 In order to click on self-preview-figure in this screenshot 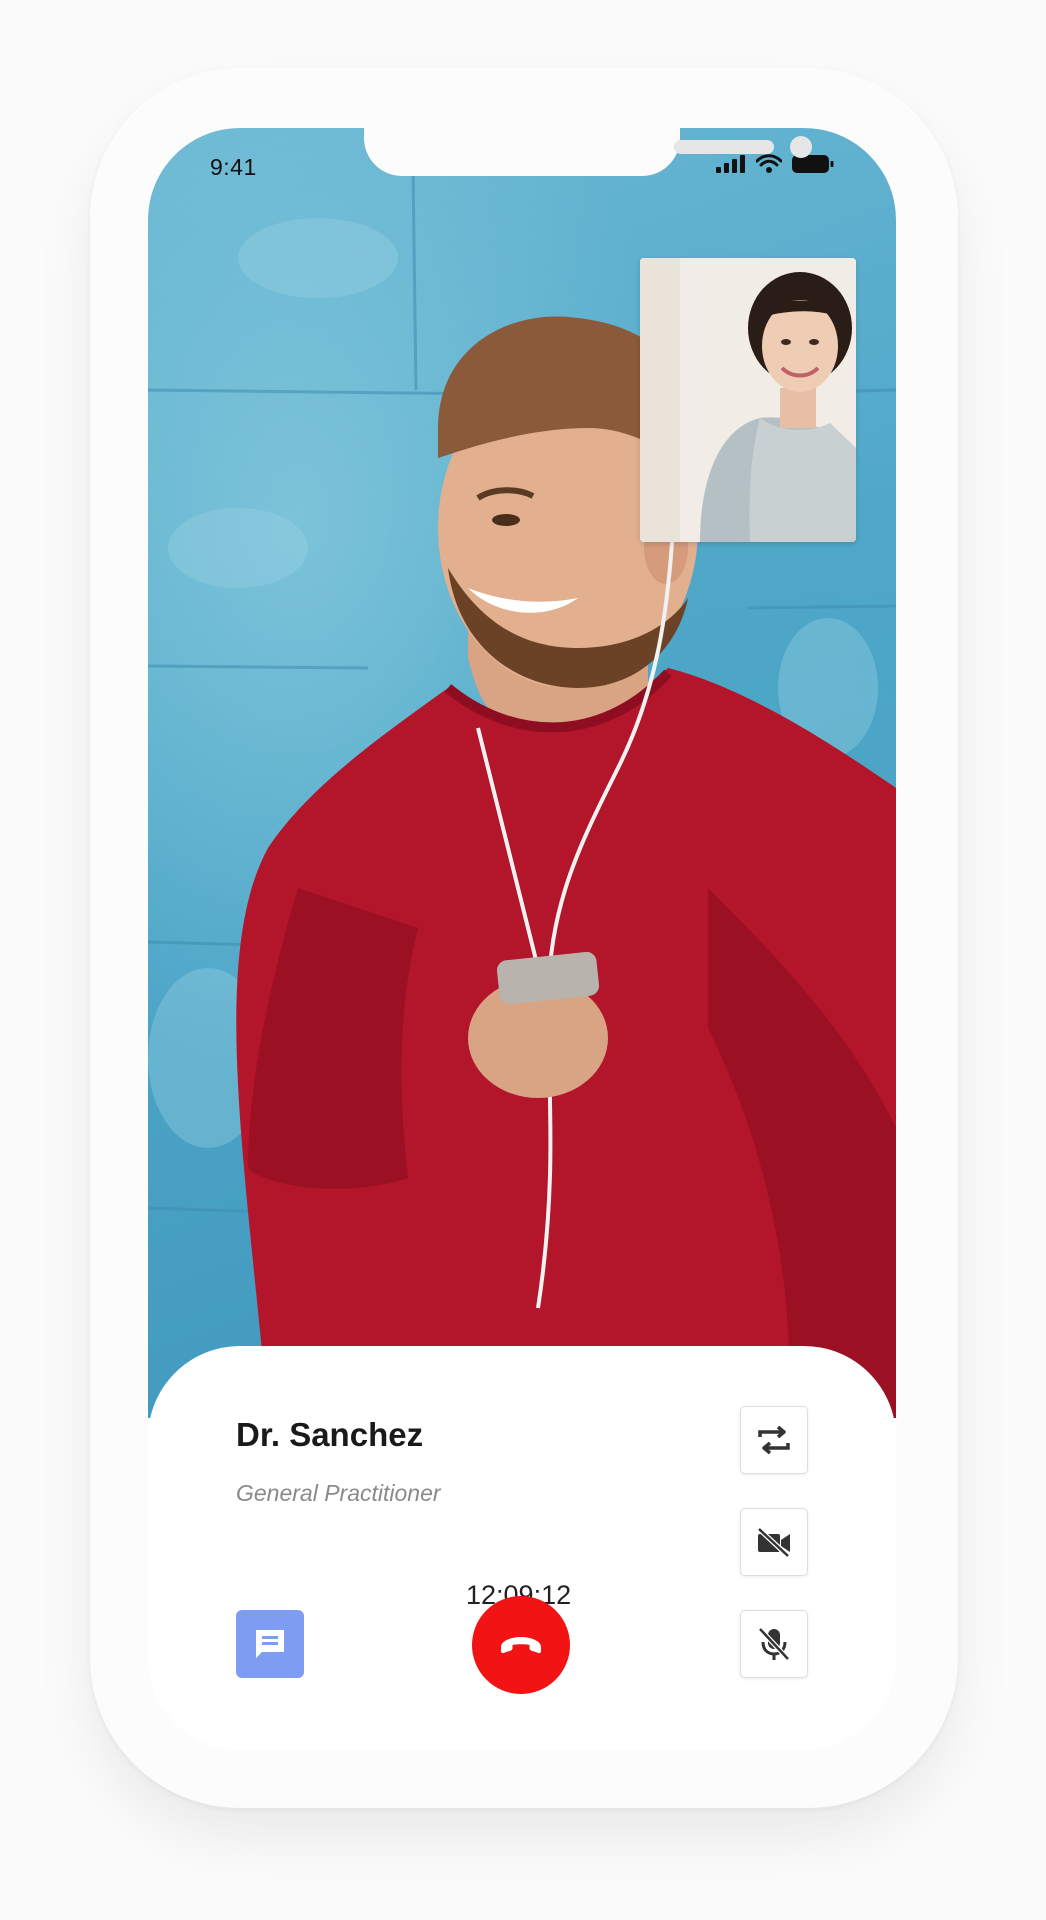, I will do `click(748, 400)`.